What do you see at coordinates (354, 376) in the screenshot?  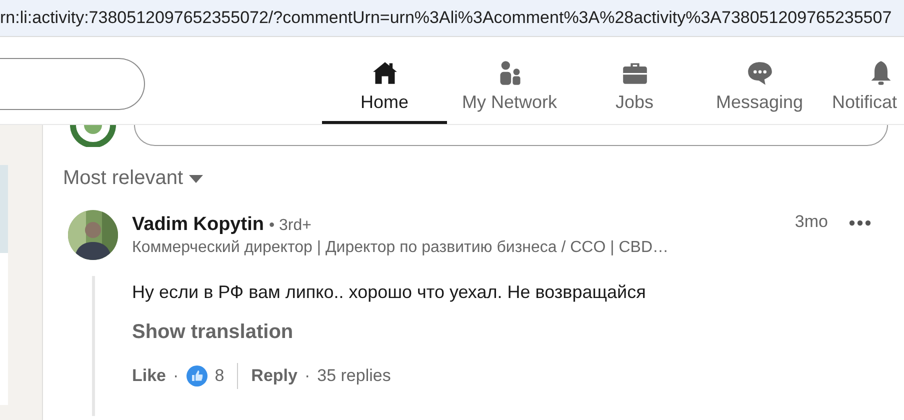 I see `replies-count: 35 replies` at bounding box center [354, 376].